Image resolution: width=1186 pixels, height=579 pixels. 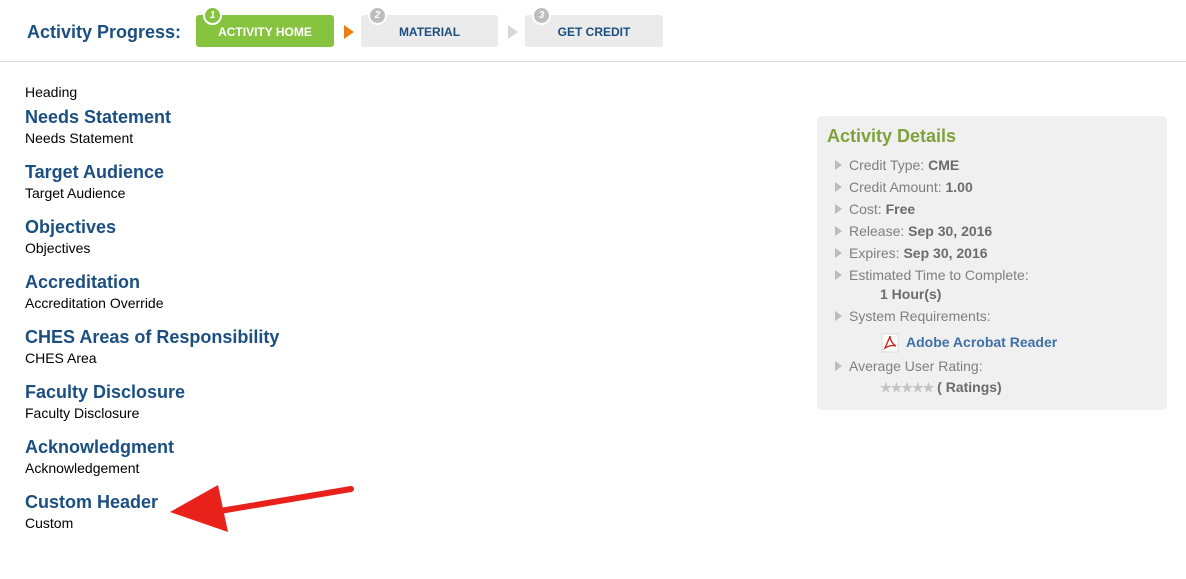 I want to click on step-material: 2 MATERIAL, so click(x=429, y=26).